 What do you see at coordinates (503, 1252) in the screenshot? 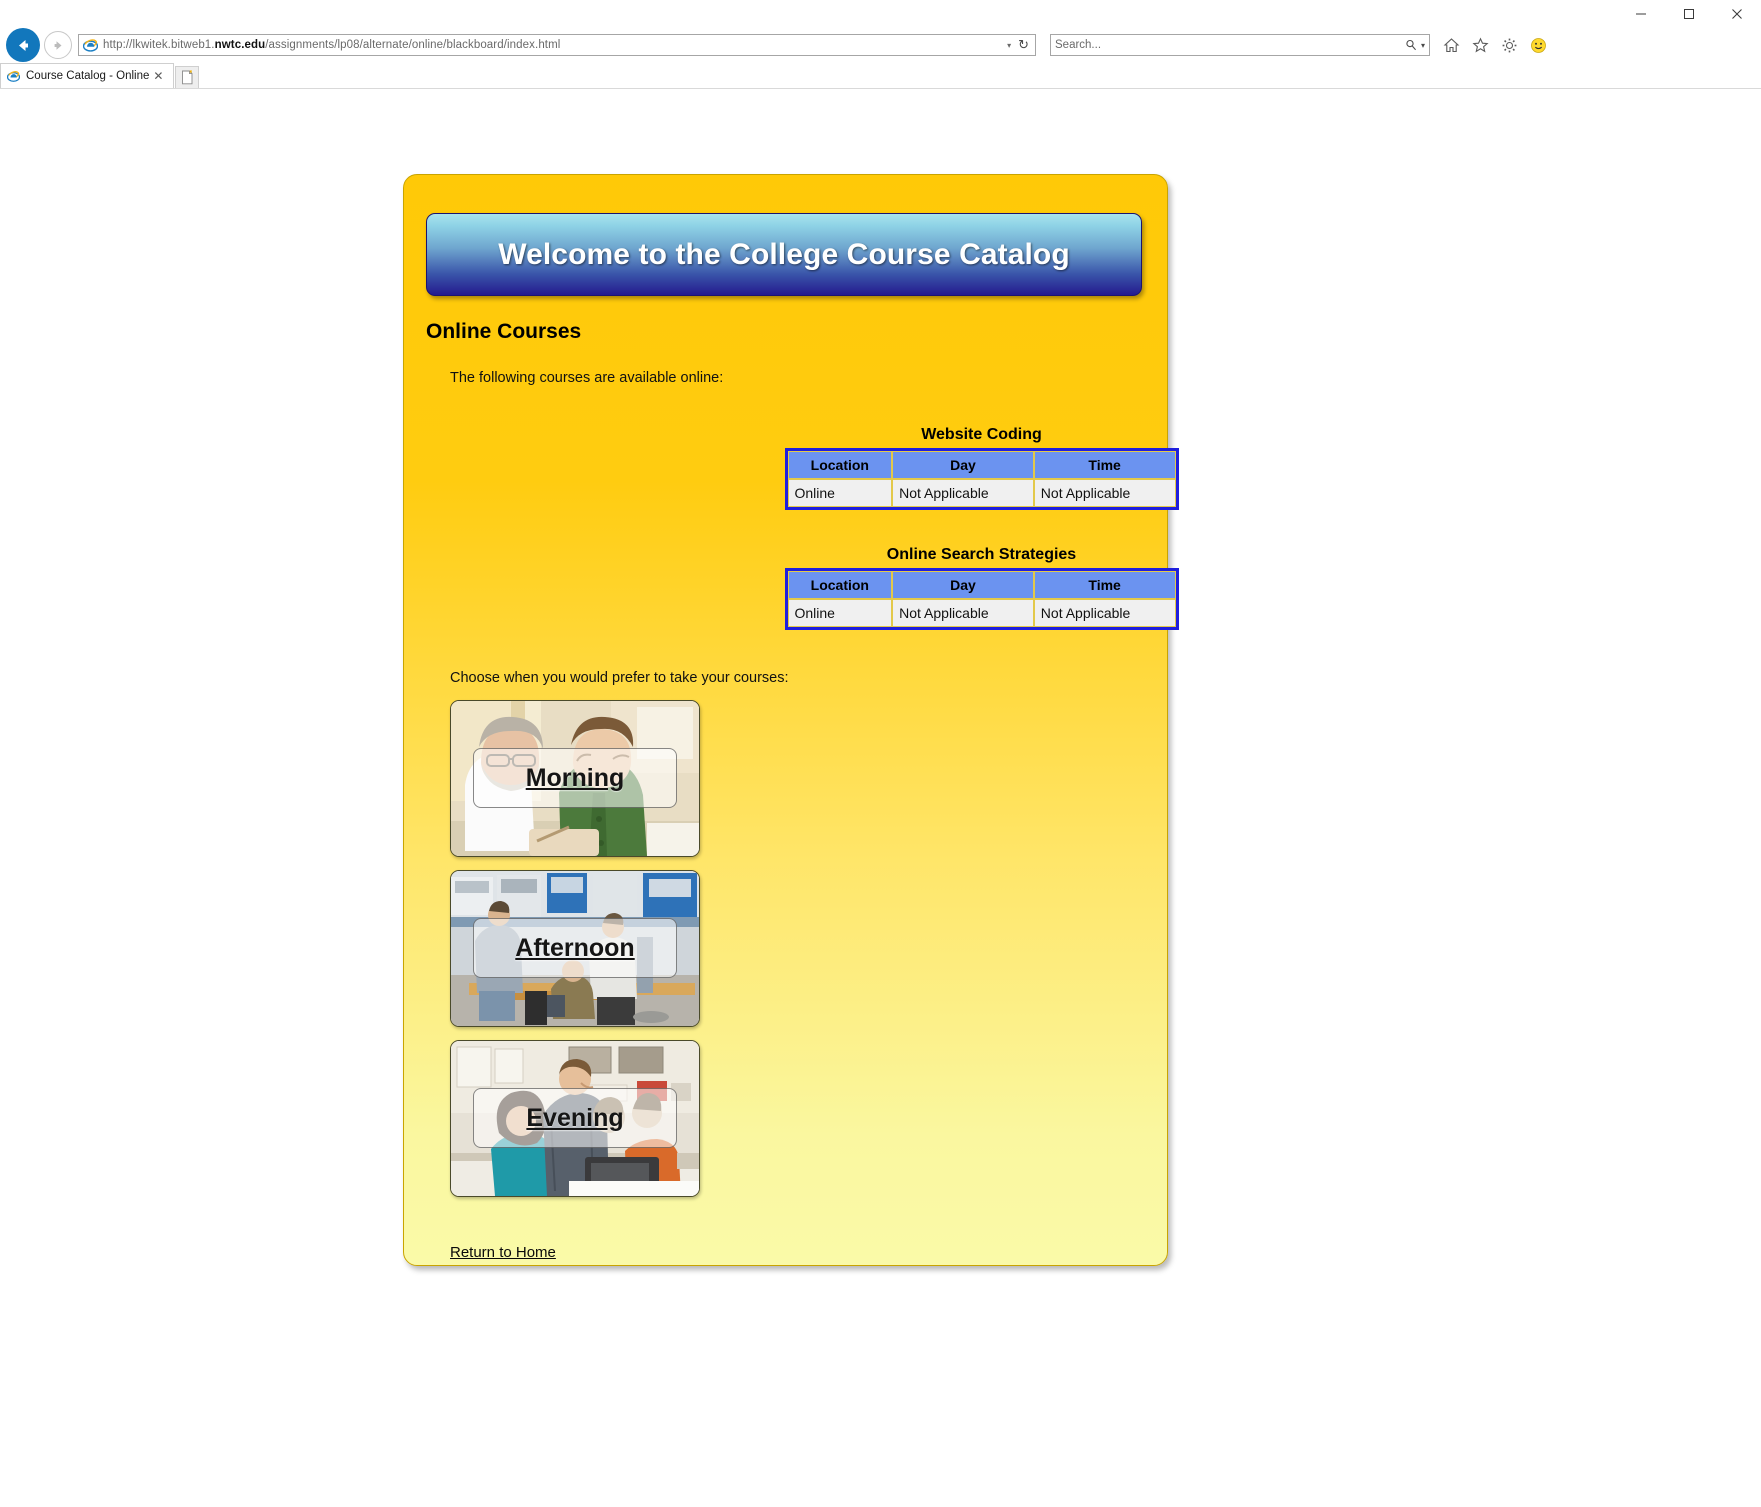
I see `return-to-home-link: Return to Home` at bounding box center [503, 1252].